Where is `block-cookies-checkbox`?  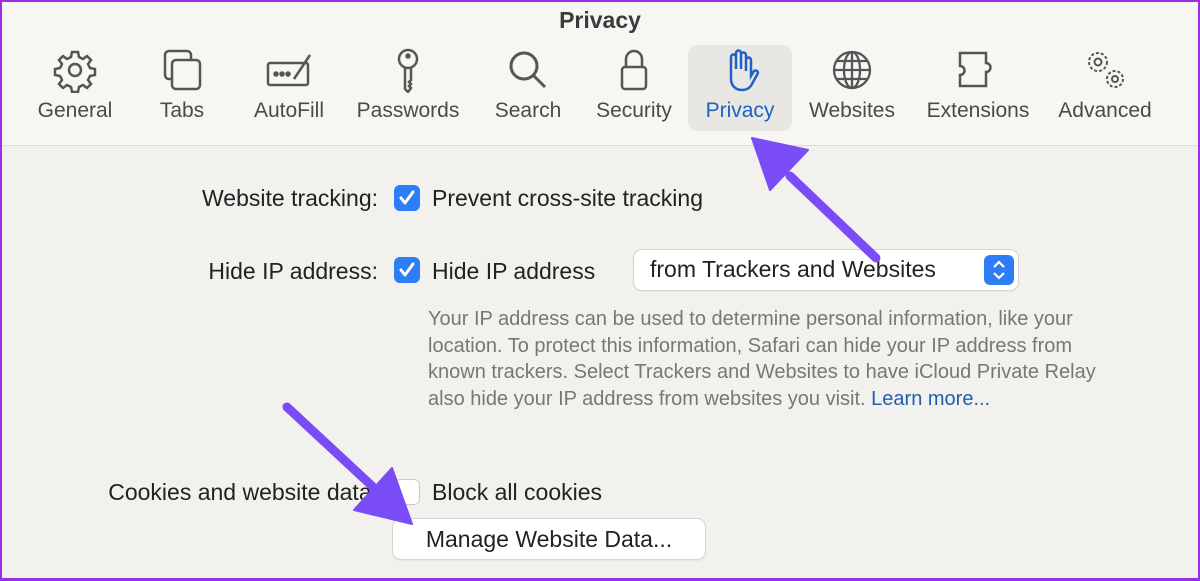 block-cookies-checkbox is located at coordinates (407, 492).